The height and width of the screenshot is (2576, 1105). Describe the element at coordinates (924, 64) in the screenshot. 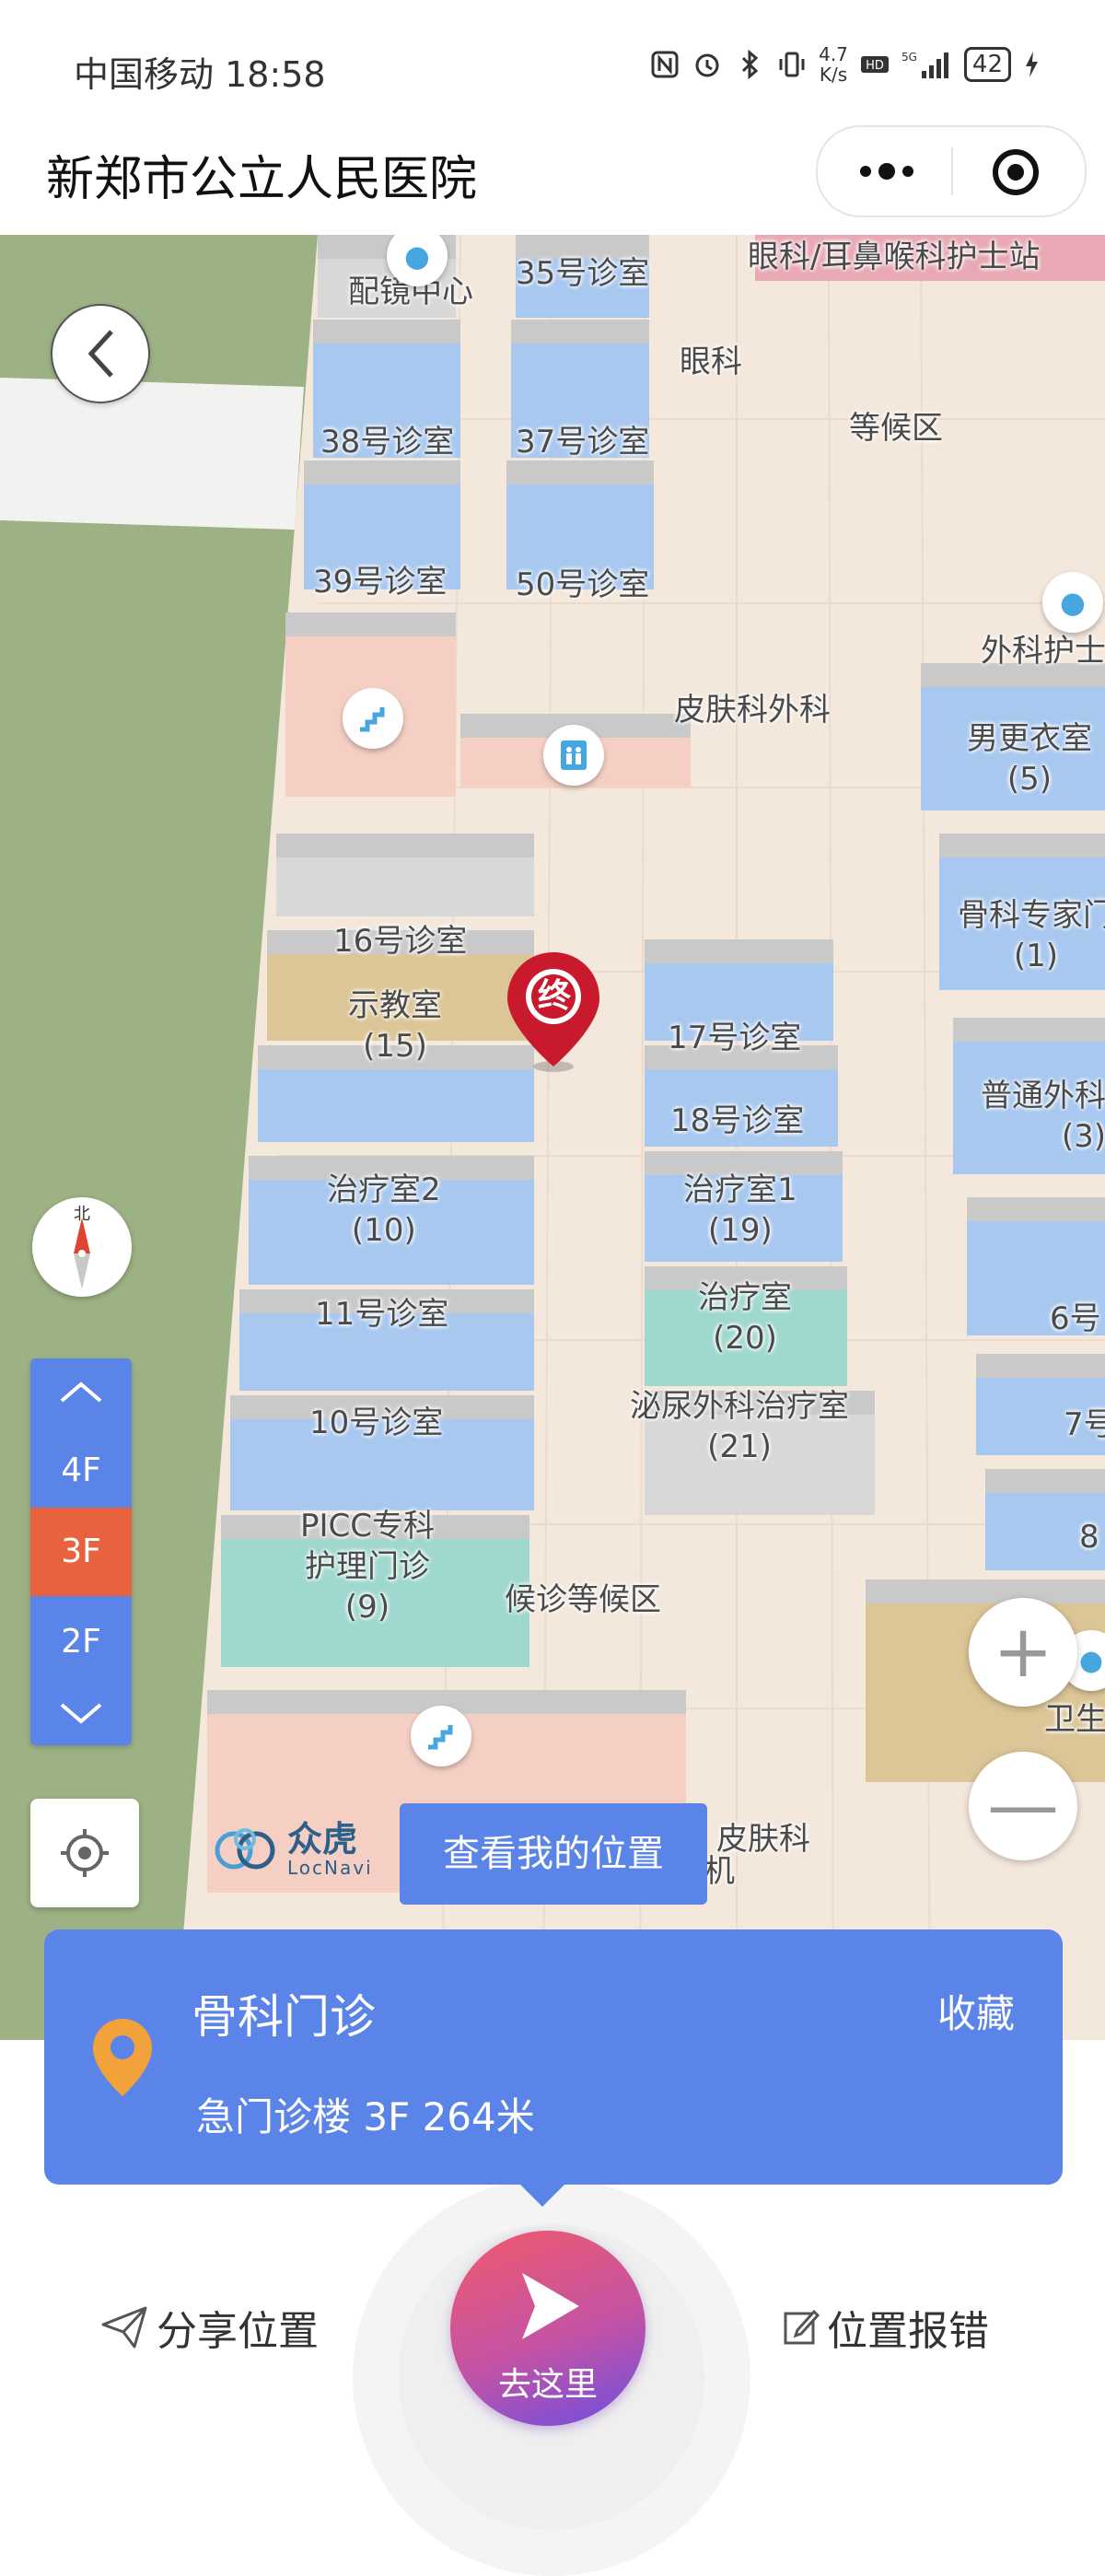

I see `5g-signal-icon: 5G` at that location.